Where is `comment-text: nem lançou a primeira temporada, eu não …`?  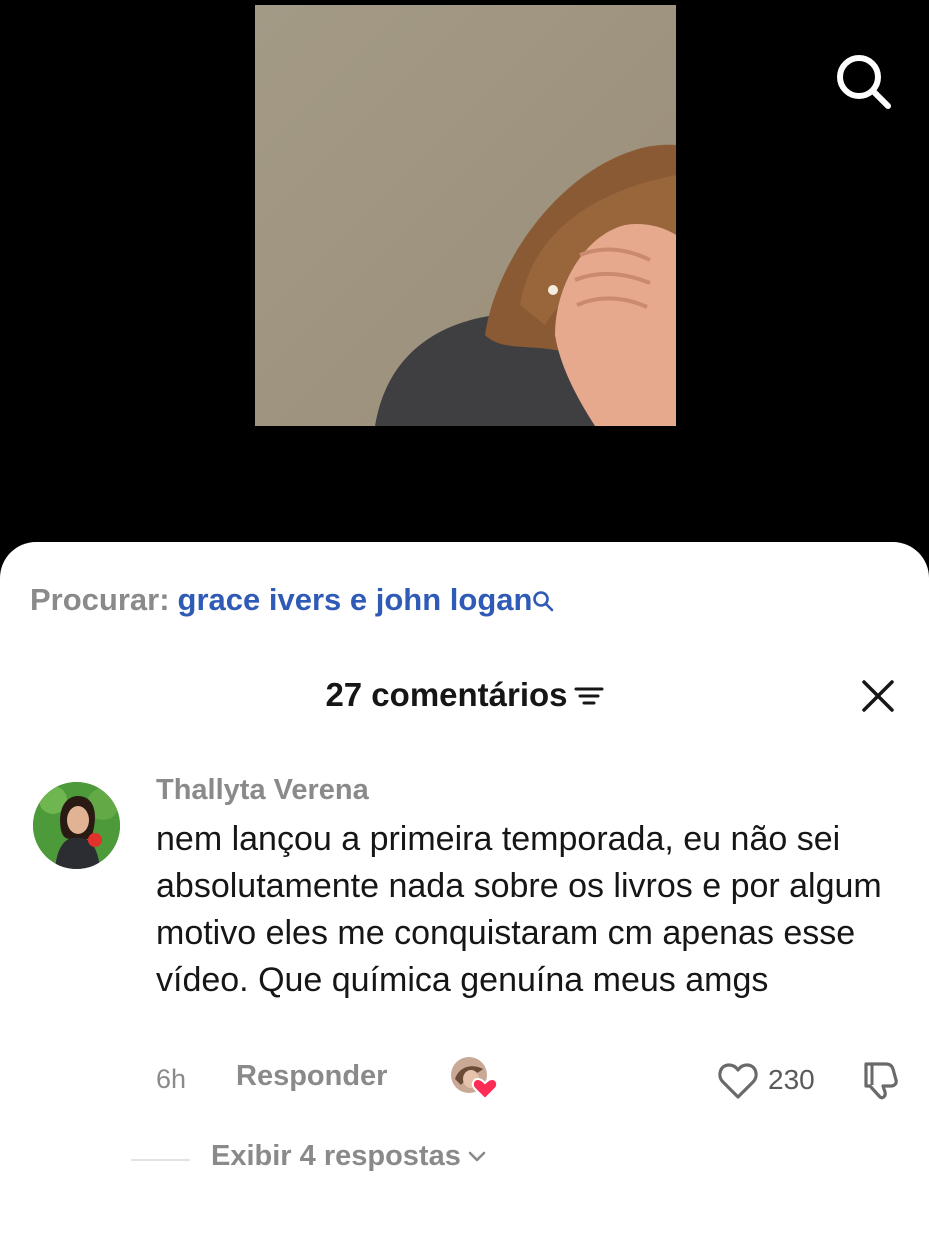 comment-text: nem lançou a primeira temporada, eu não … is located at coordinates (519, 909).